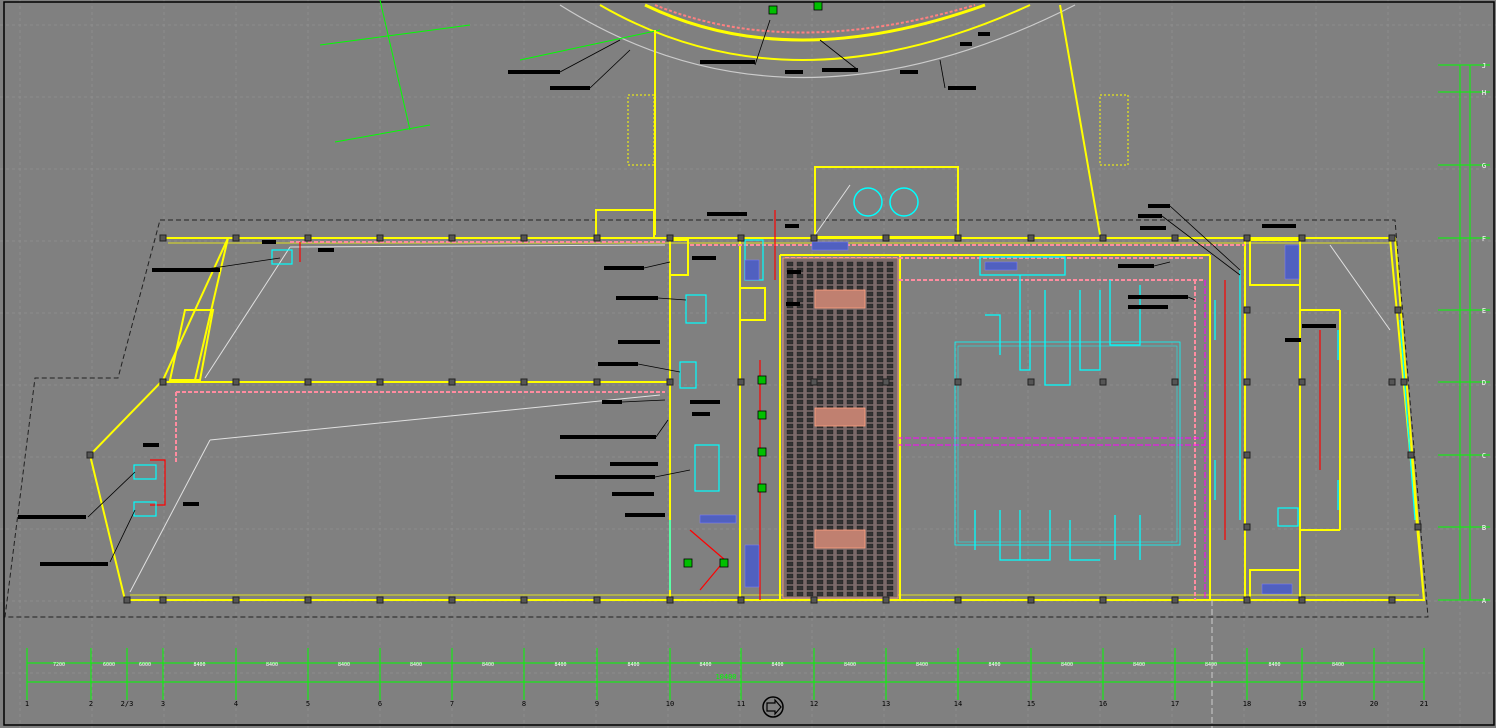  I want to click on aisle-landing, so click(840, 417).